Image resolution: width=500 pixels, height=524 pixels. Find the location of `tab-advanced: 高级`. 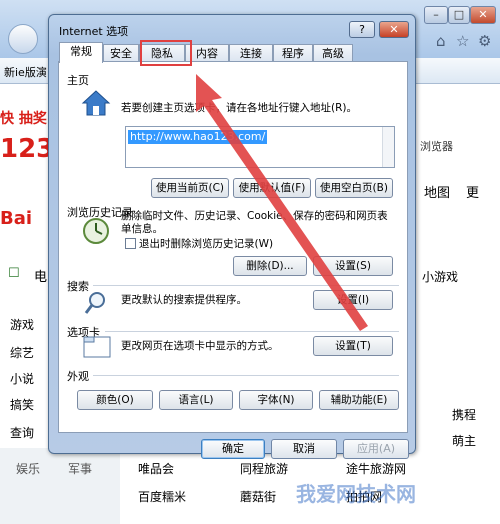

tab-advanced: 高级 is located at coordinates (333, 53).